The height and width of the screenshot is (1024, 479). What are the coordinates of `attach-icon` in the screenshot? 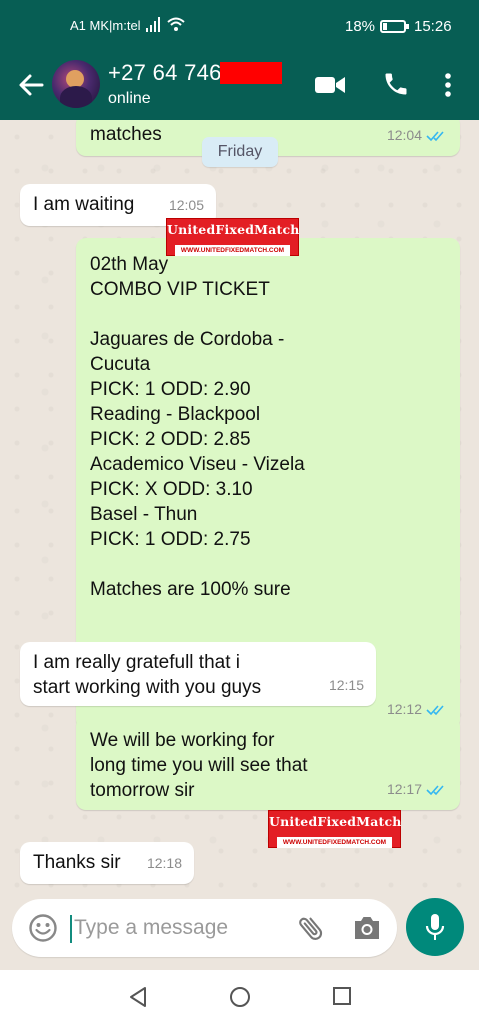 It's located at (311, 928).